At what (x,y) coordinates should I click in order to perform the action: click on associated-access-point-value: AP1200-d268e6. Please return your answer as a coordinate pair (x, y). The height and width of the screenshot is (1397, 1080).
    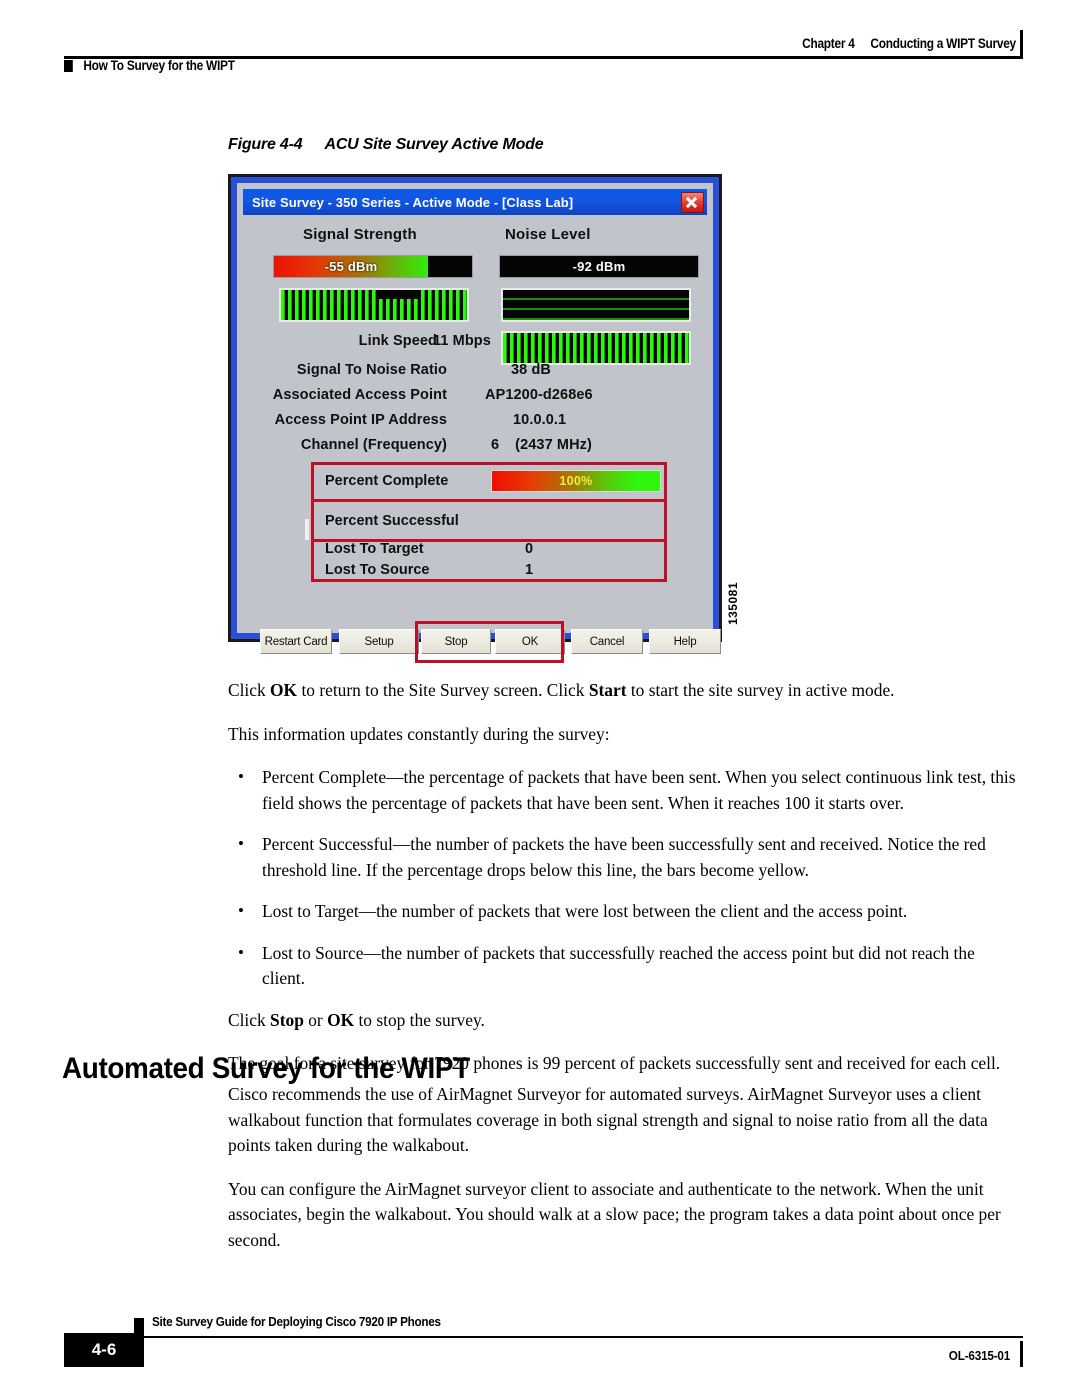
    Looking at the image, I should click on (539, 395).